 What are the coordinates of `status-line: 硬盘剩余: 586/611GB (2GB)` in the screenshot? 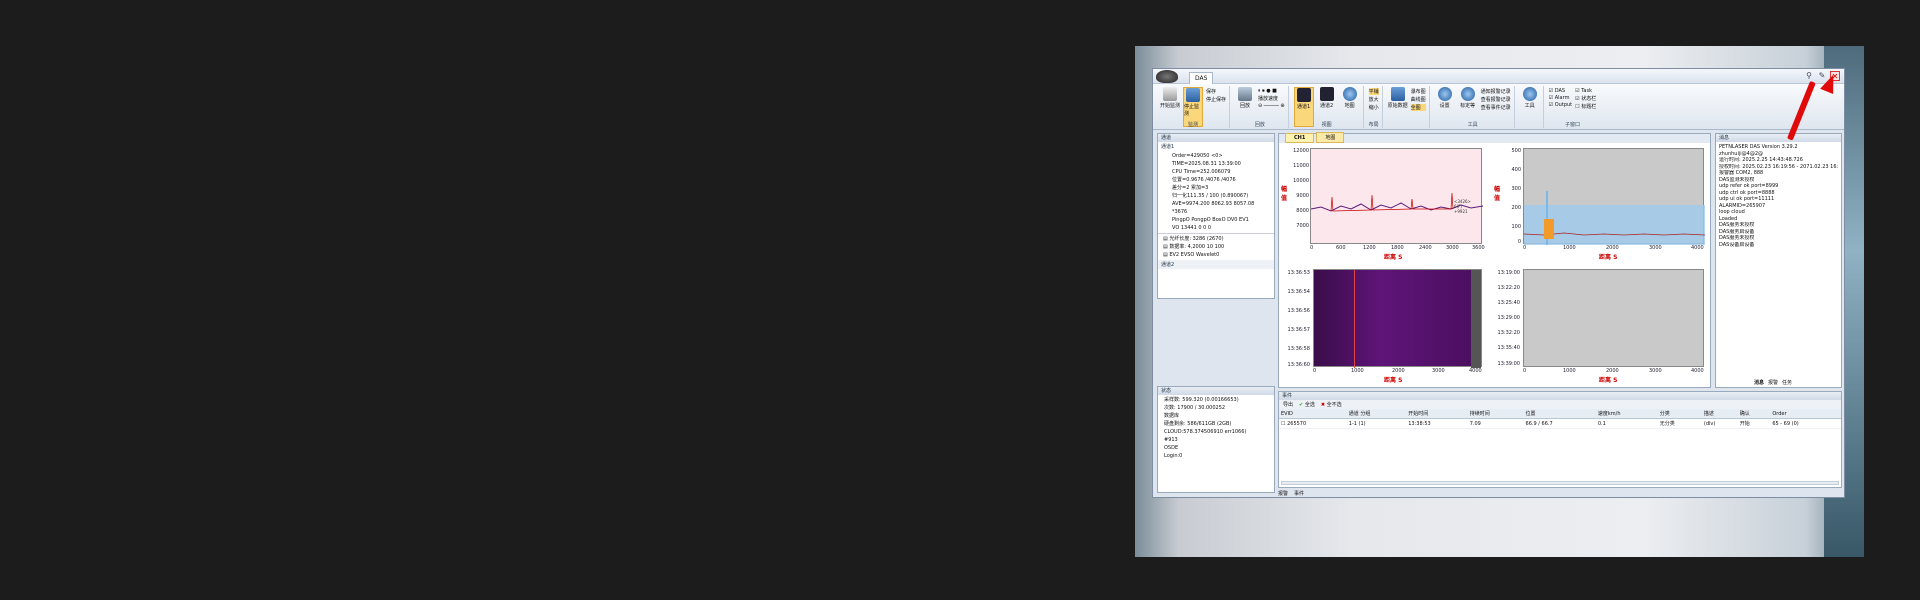 It's located at (1198, 424).